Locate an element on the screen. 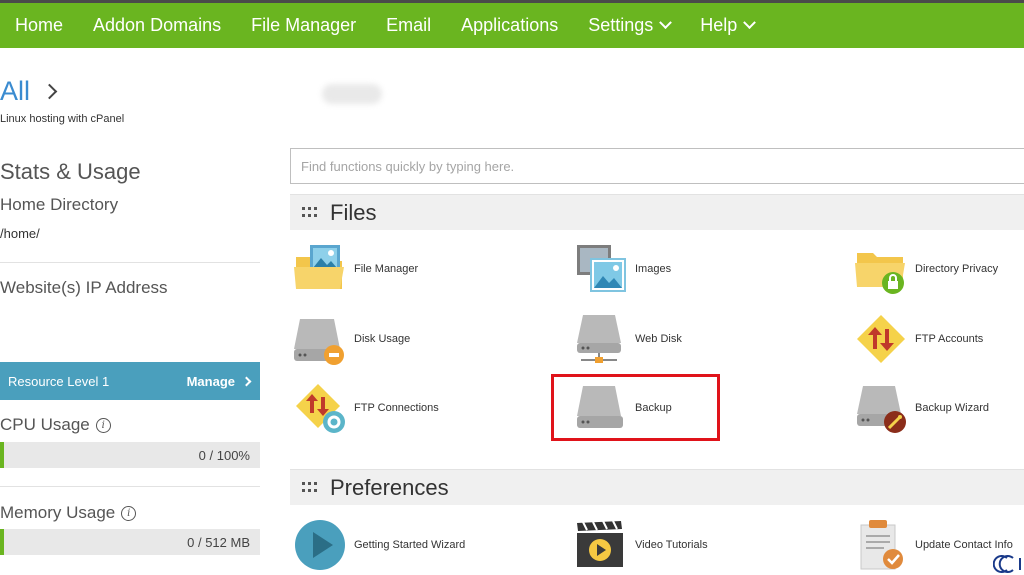  cpu-usage-value: 0 / 100% is located at coordinates (224, 455).